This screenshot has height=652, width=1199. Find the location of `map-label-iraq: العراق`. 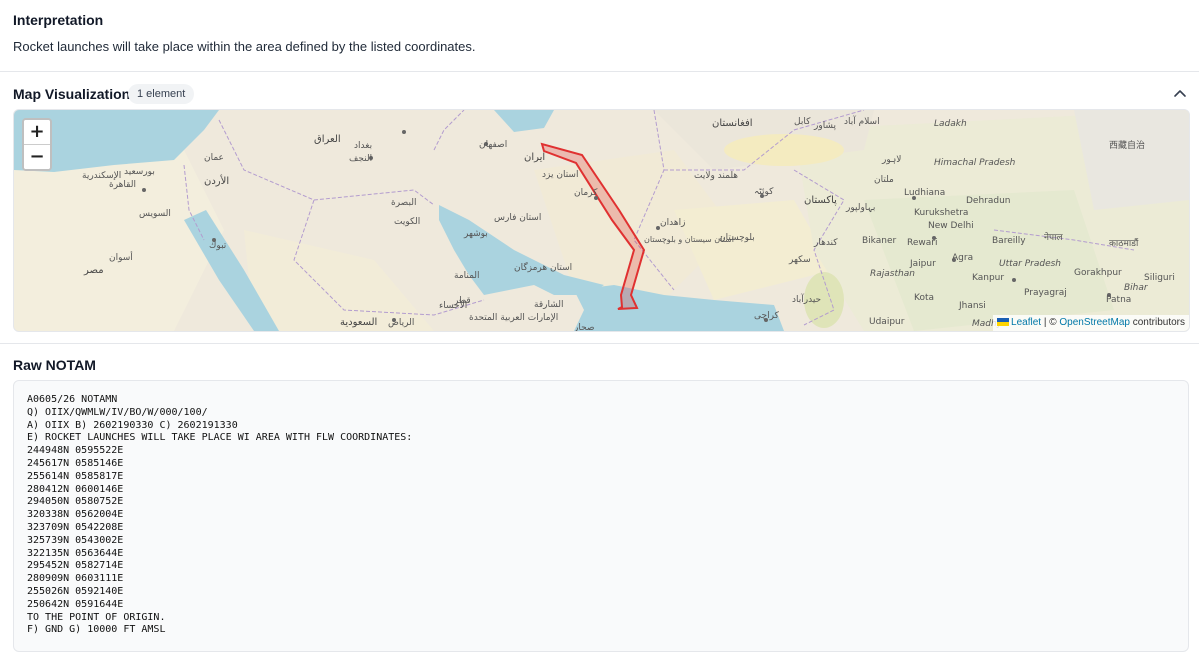

map-label-iraq: العراق is located at coordinates (327, 139).